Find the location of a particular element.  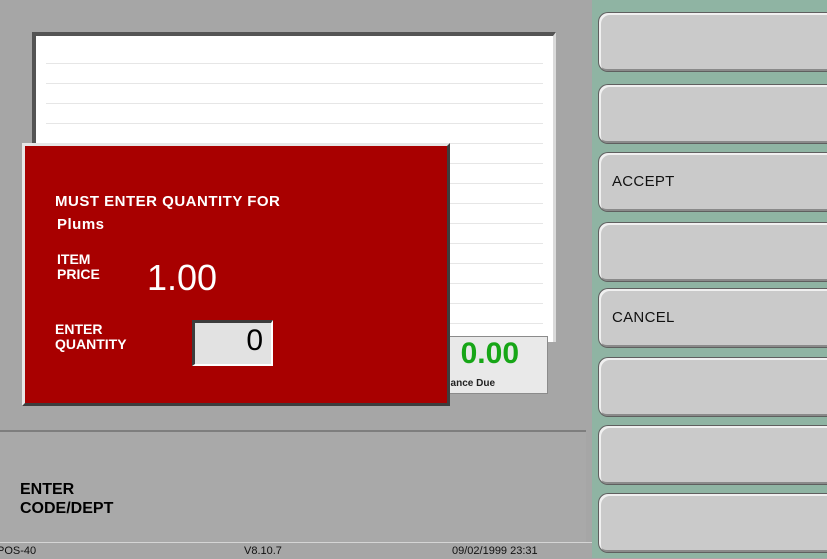

item-price-label: ITEM PRICE is located at coordinates (78, 266).